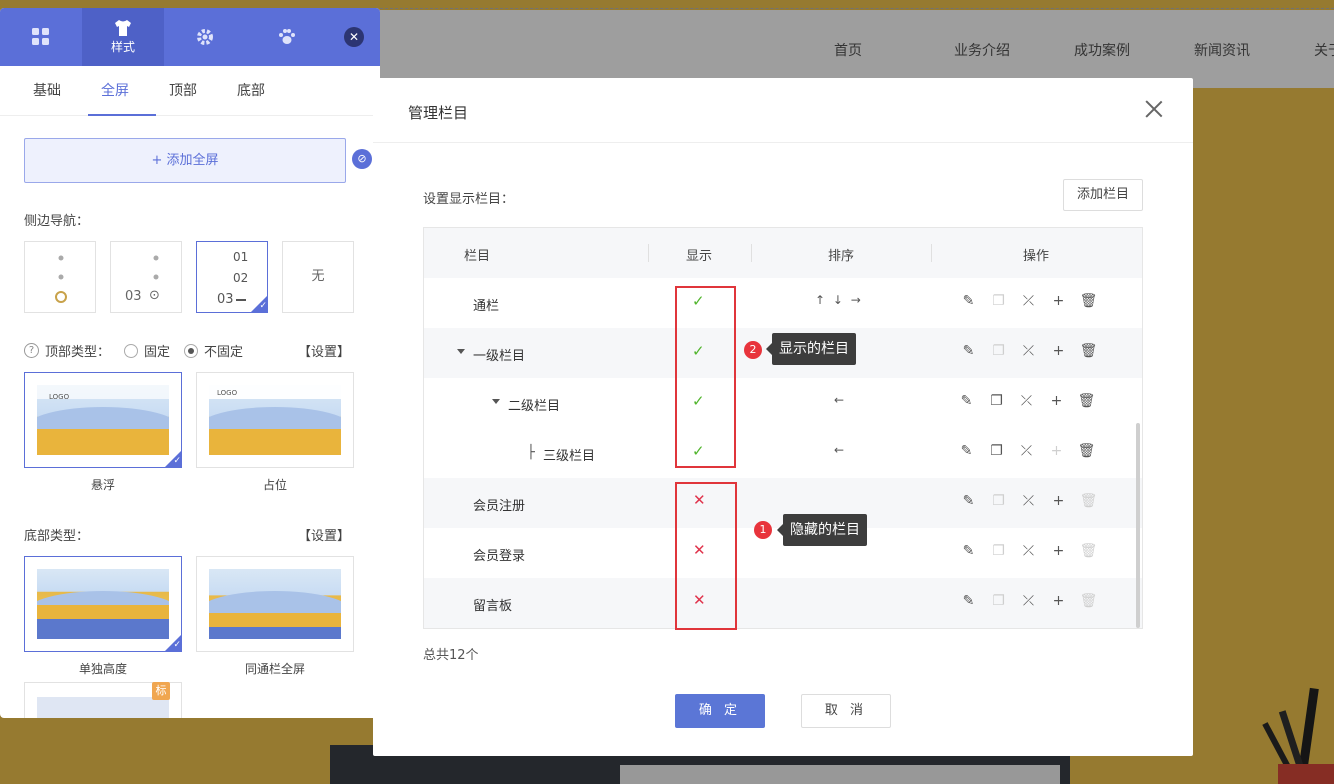 The width and height of the screenshot is (1334, 784). What do you see at coordinates (1154, 109) in the screenshot?
I see `close-icon` at bounding box center [1154, 109].